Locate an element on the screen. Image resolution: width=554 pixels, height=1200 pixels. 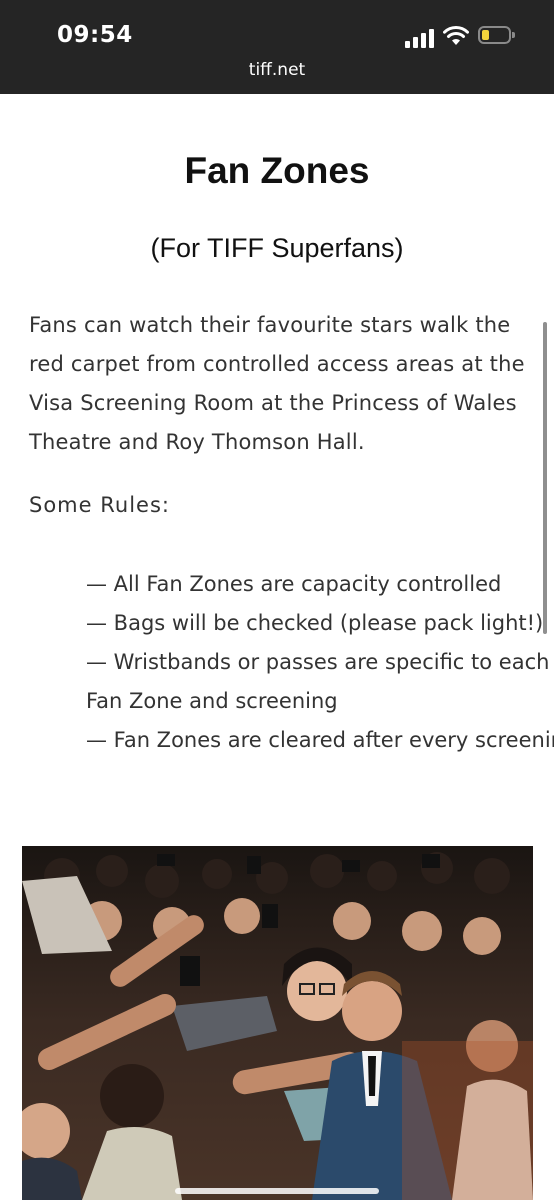
rule-item: — All Fan Zones are capacity controlled is located at coordinates (294, 584).